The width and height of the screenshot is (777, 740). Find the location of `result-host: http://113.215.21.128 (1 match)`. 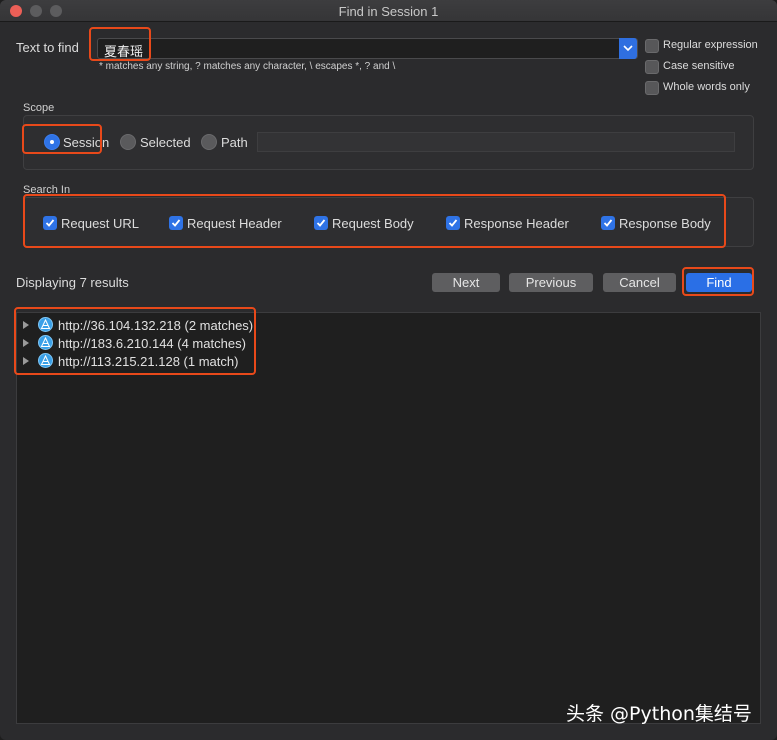

result-host: http://113.215.21.128 (1 match) is located at coordinates (148, 361).